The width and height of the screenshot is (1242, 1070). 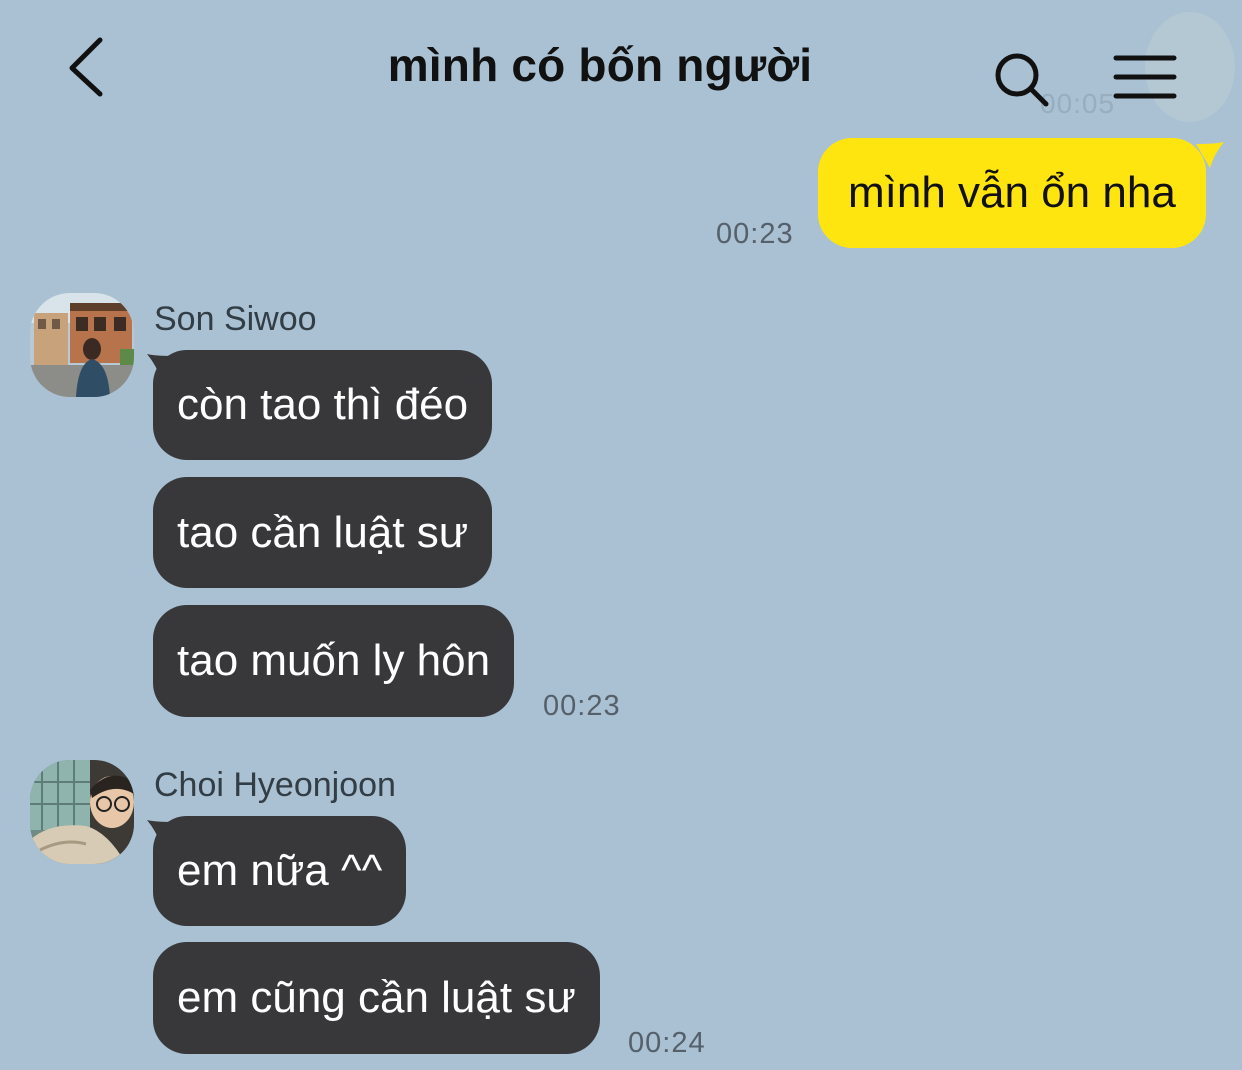 I want to click on sender-name: Choi Hyeonjoon, so click(x=275, y=785).